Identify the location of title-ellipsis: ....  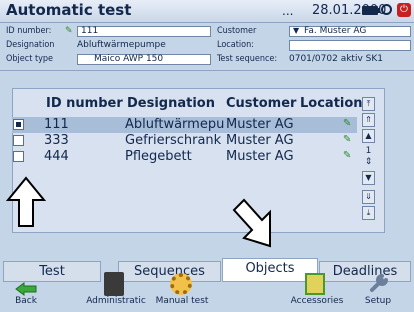
(288, 11).